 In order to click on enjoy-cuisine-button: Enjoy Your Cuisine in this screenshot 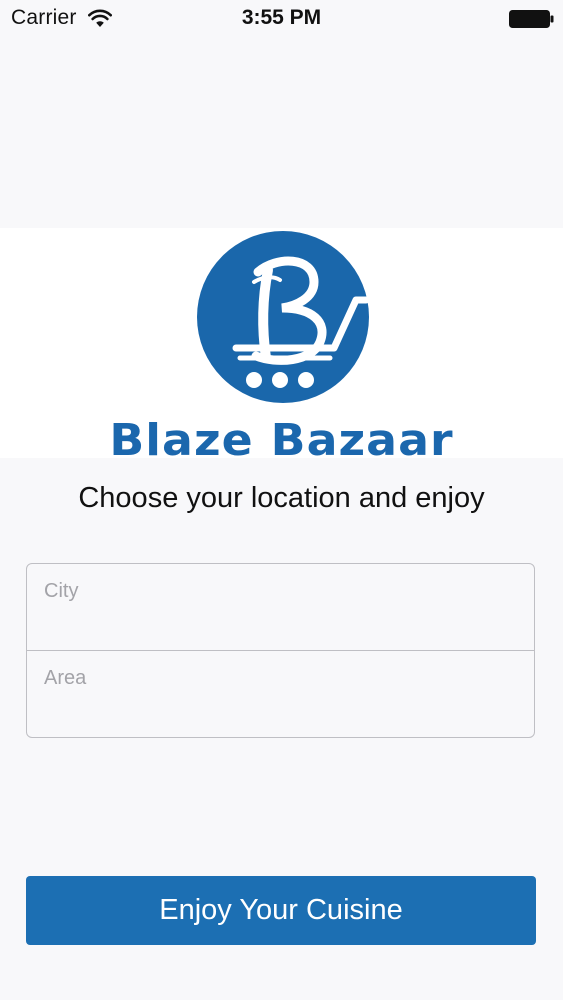, I will do `click(281, 910)`.